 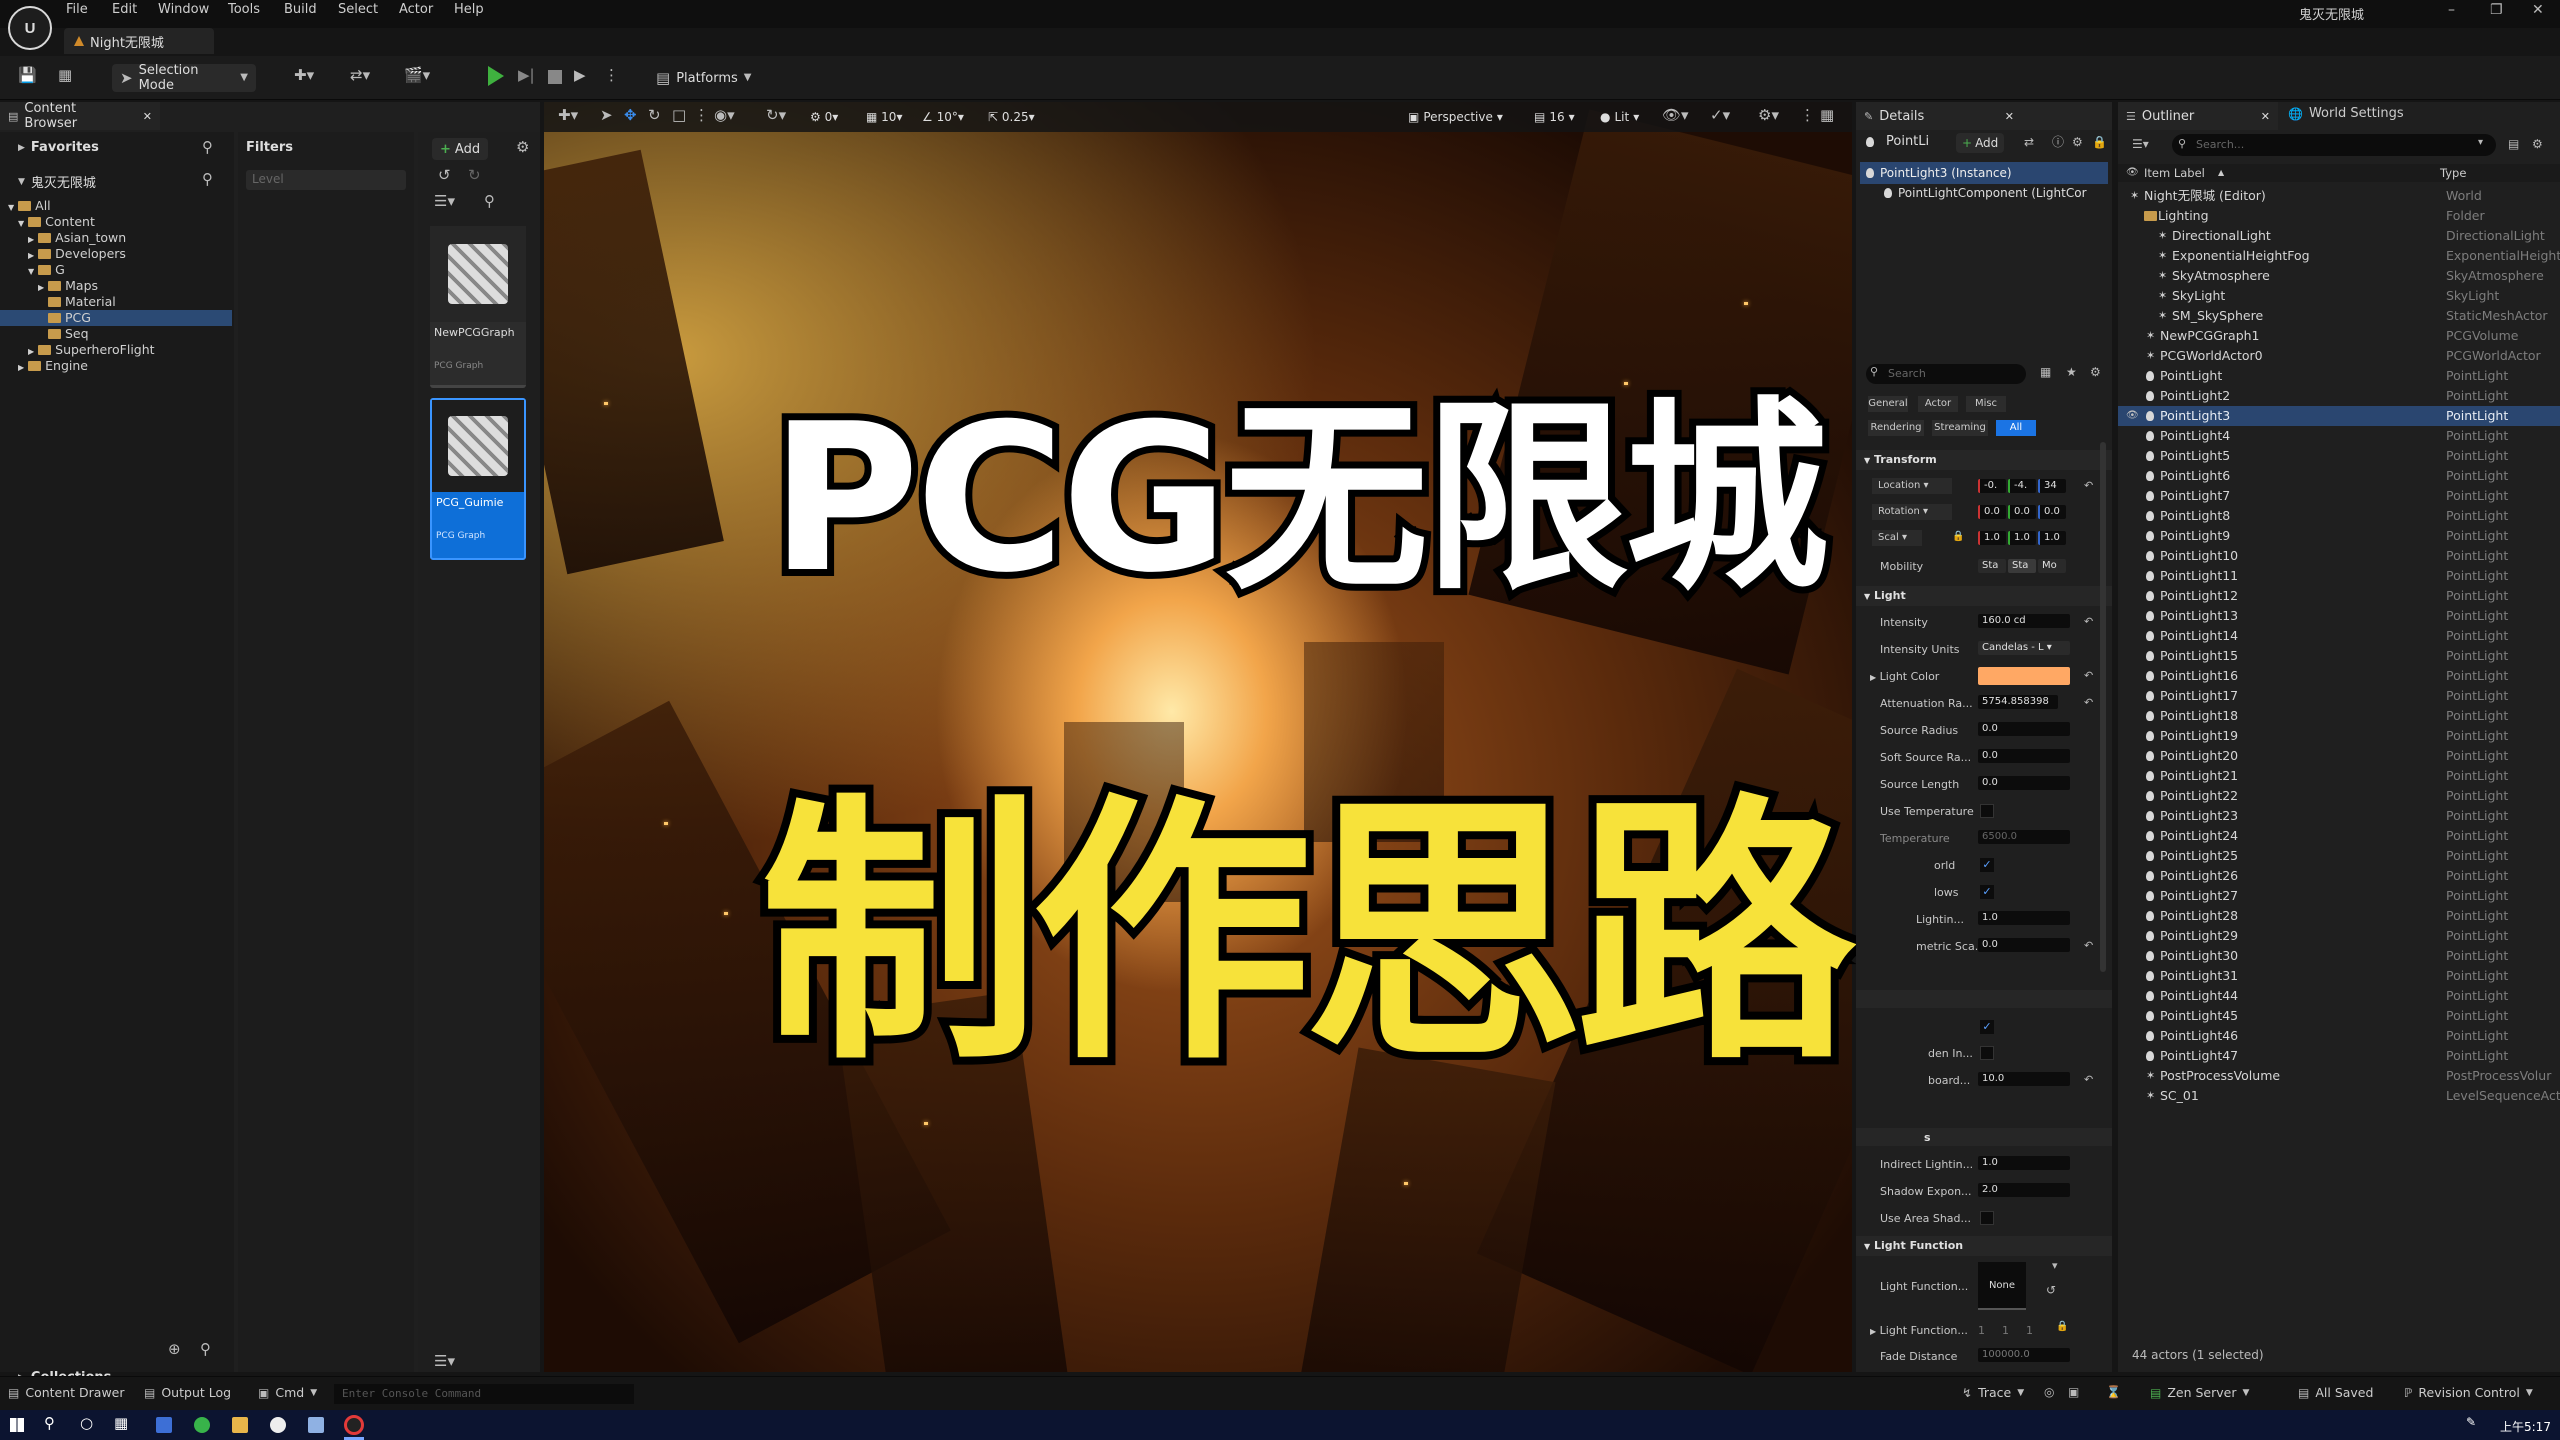 What do you see at coordinates (120, 254) in the screenshot?
I see `tree-item-developers: ▶ Developers` at bounding box center [120, 254].